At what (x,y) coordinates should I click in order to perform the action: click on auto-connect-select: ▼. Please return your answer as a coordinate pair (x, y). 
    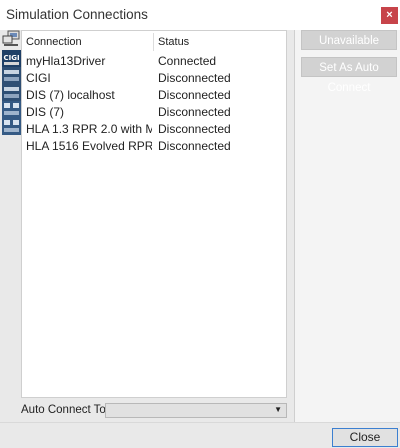
    Looking at the image, I should click on (196, 410).